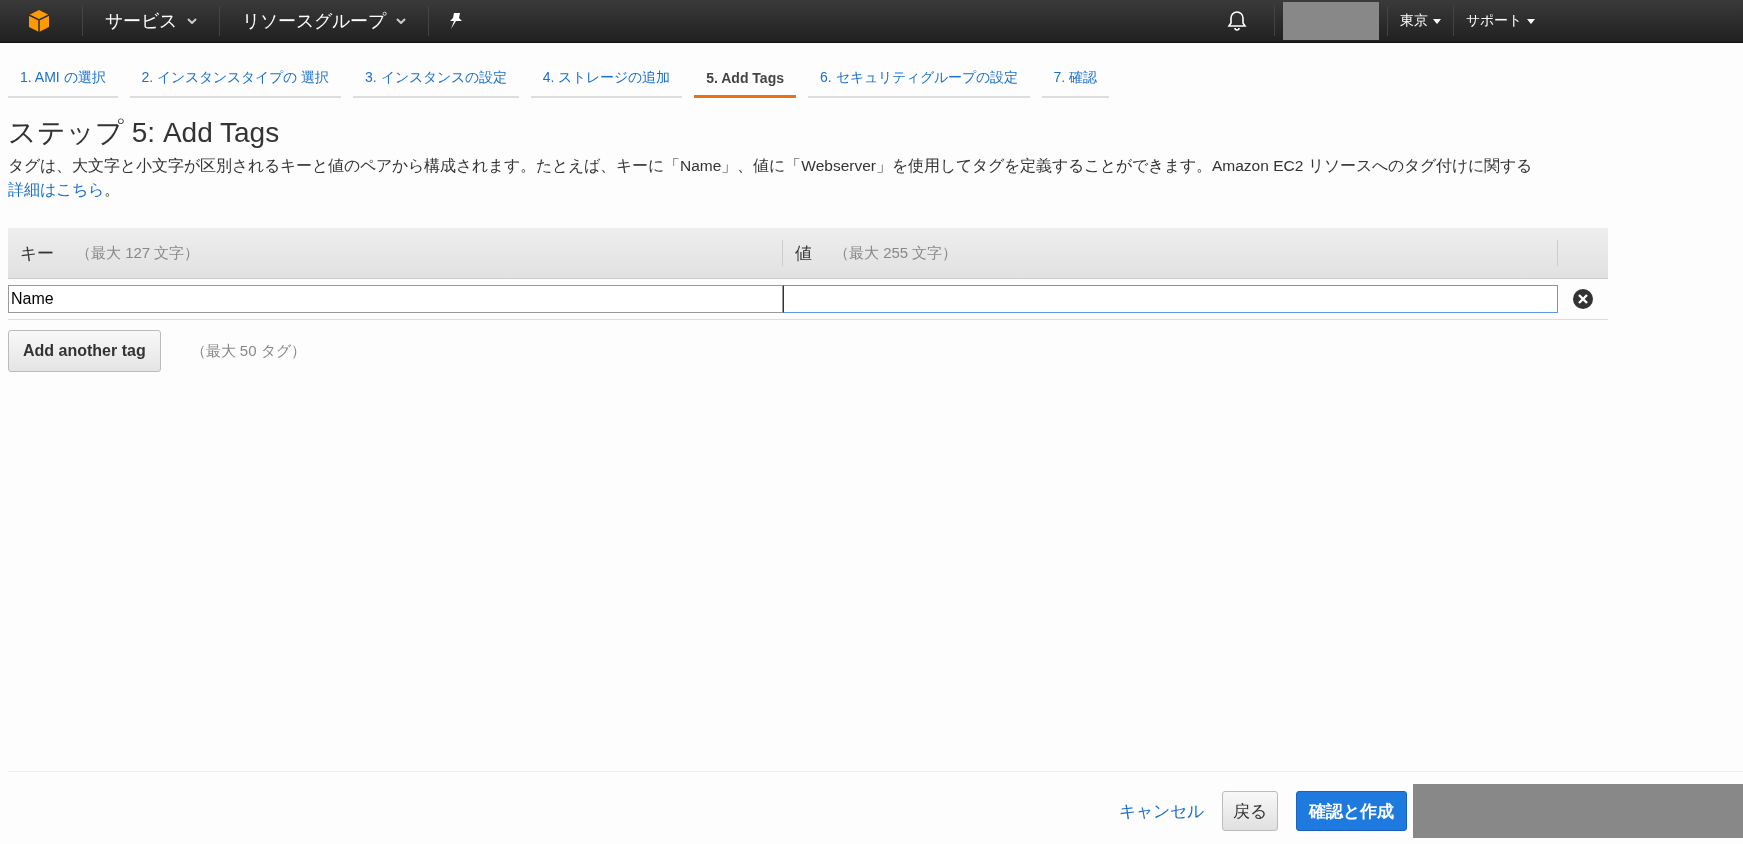 The height and width of the screenshot is (844, 1743). Describe the element at coordinates (745, 80) in the screenshot. I see `wizard-tab: 5. Add Tags` at that location.